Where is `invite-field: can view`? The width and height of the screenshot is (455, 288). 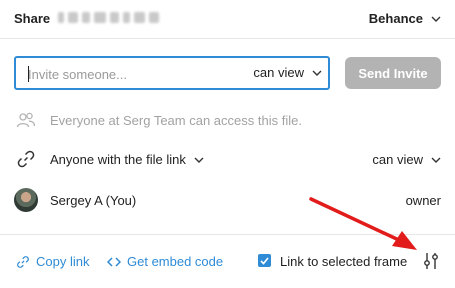 invite-field: can view is located at coordinates (172, 73).